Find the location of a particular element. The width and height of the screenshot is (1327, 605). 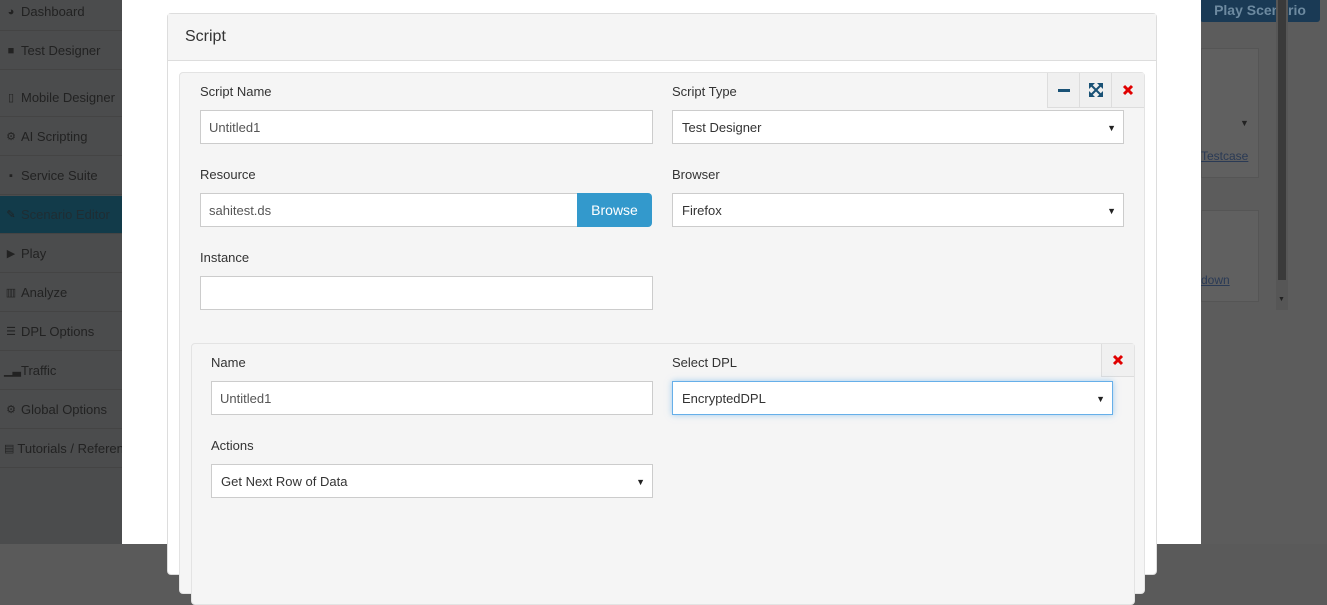

sidebar-item-label: AI Scripting is located at coordinates (54, 136).